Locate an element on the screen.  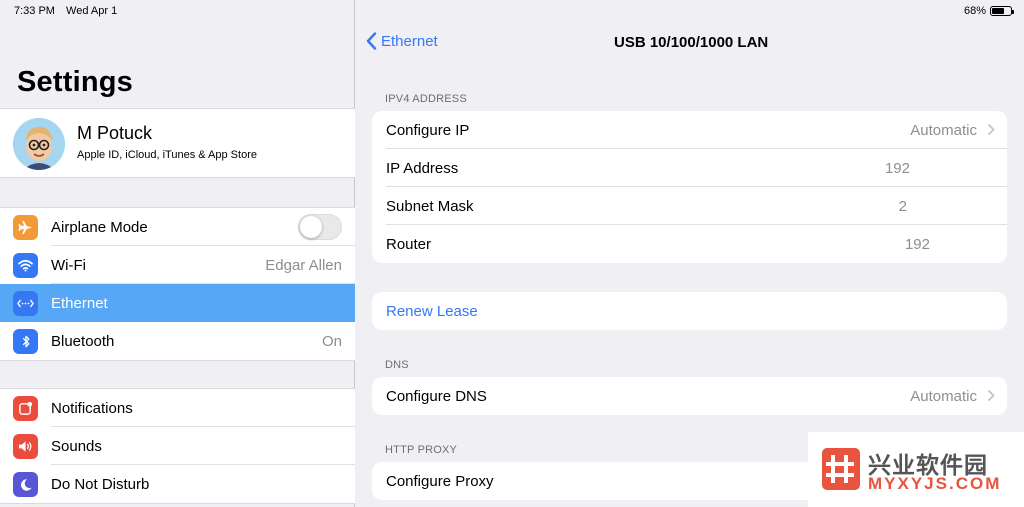
watermark-subtitle: MYXYJS.COM is located at coordinates (935, 483).